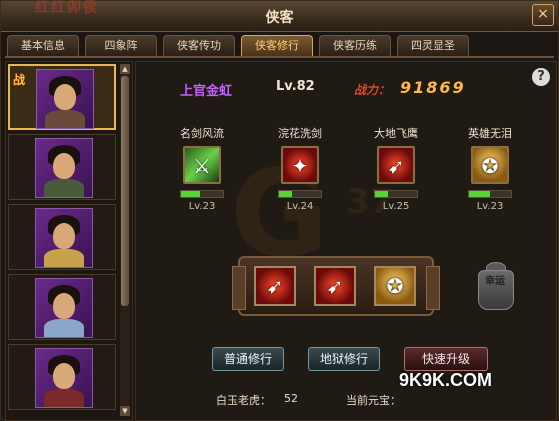 The height and width of the screenshot is (421, 559). I want to click on skill-level: Lv.25, so click(396, 206).